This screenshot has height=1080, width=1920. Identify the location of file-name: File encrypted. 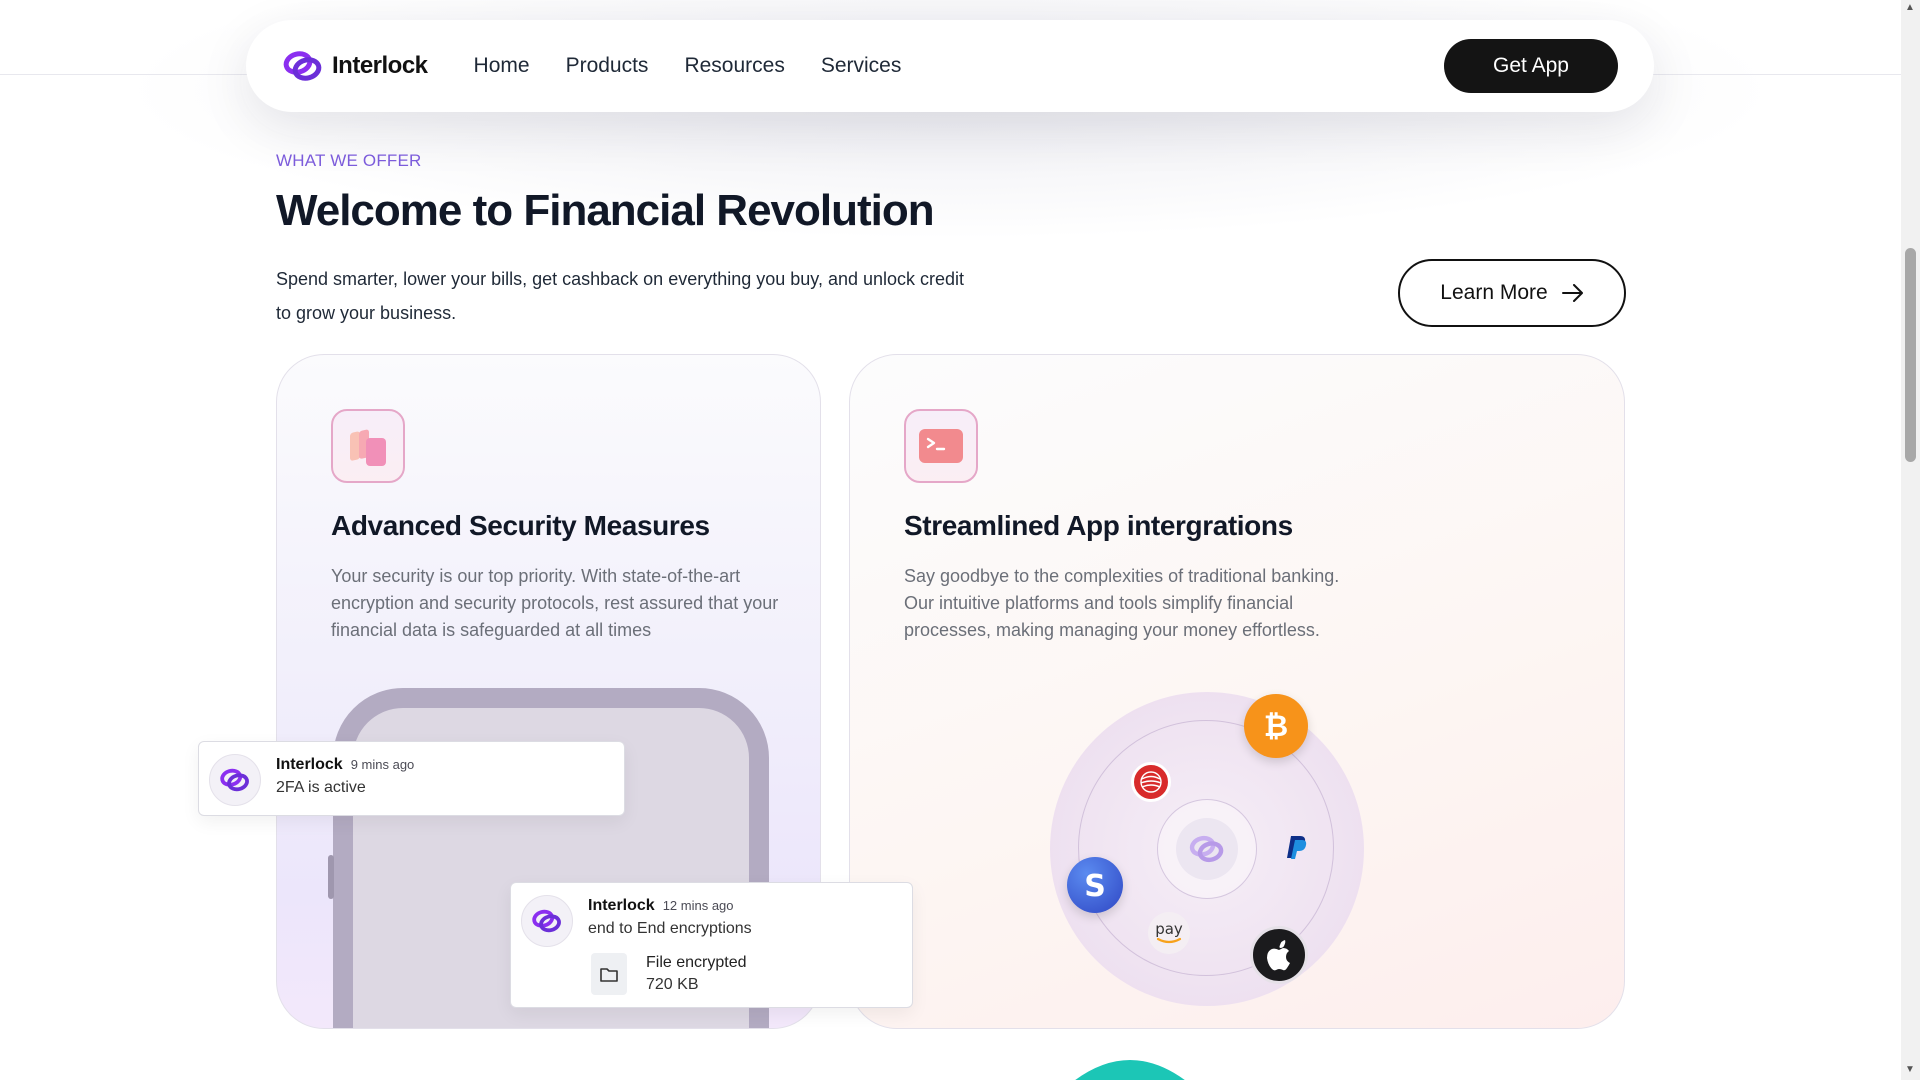
(696, 962).